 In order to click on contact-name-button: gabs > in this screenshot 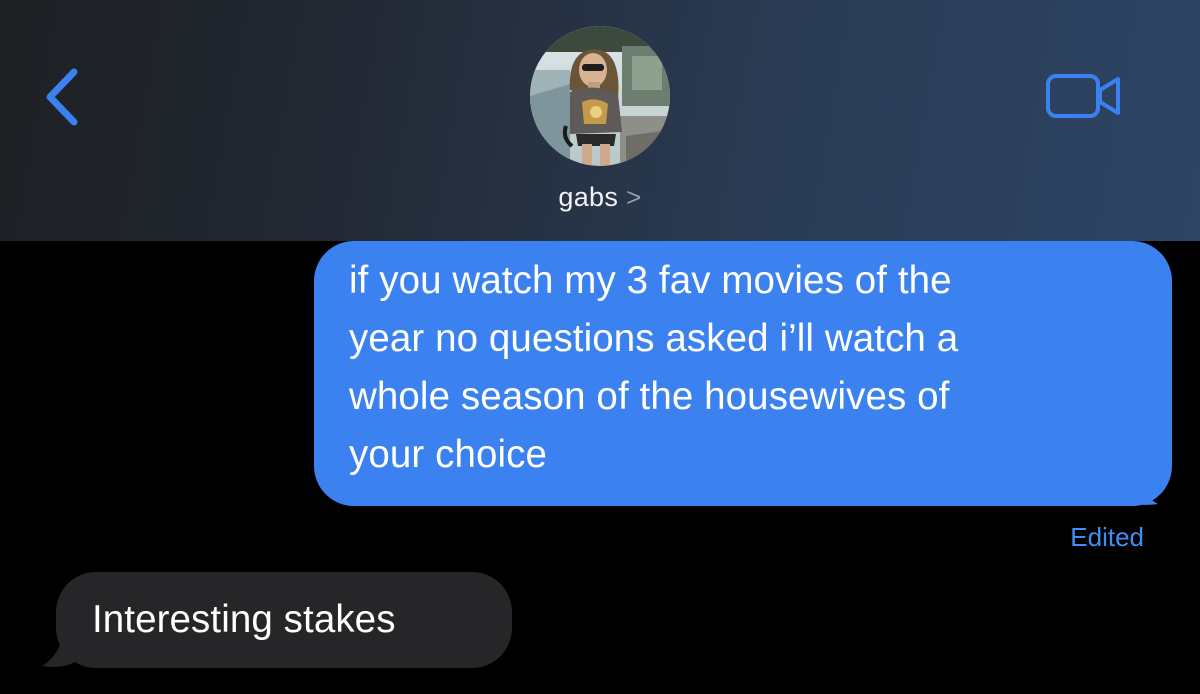, I will do `click(600, 197)`.